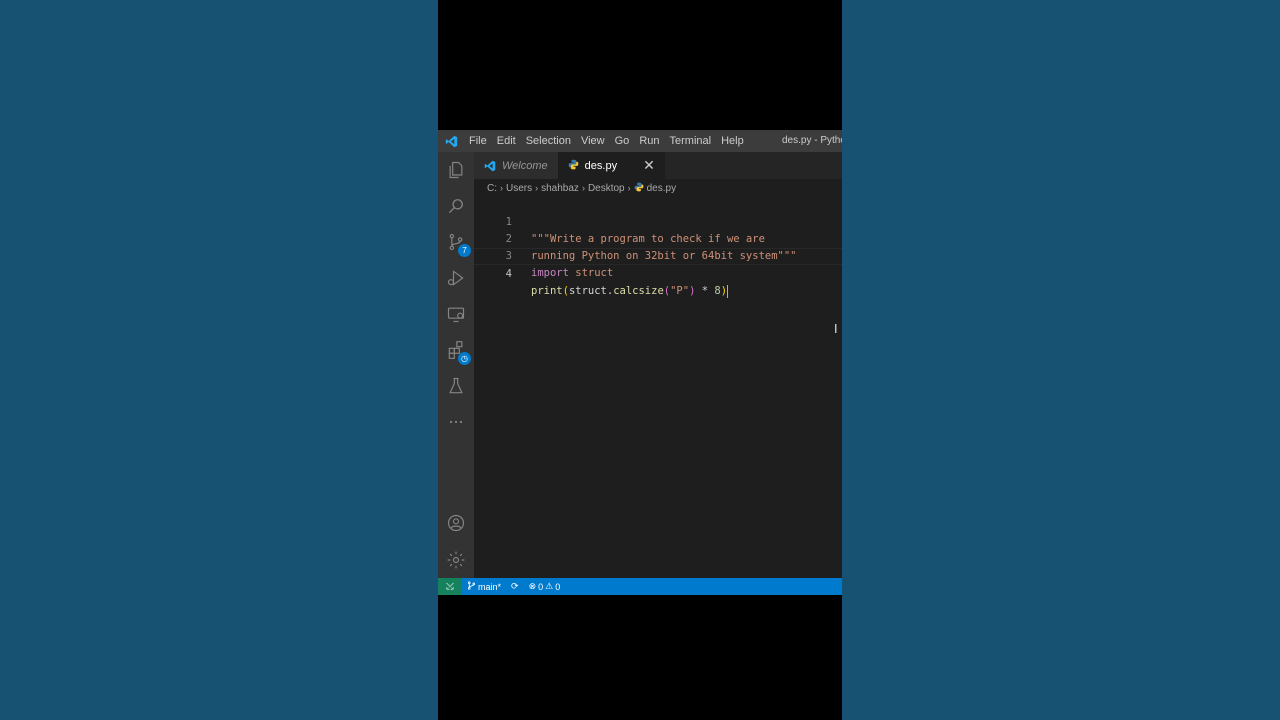 The height and width of the screenshot is (720, 1280). I want to click on menu-go: Go, so click(622, 141).